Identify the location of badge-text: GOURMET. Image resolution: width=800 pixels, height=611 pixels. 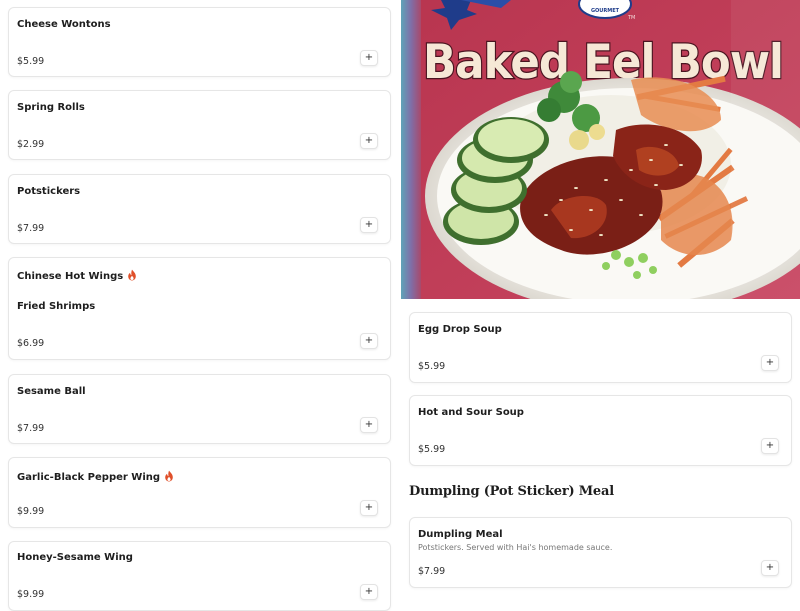
(605, 11).